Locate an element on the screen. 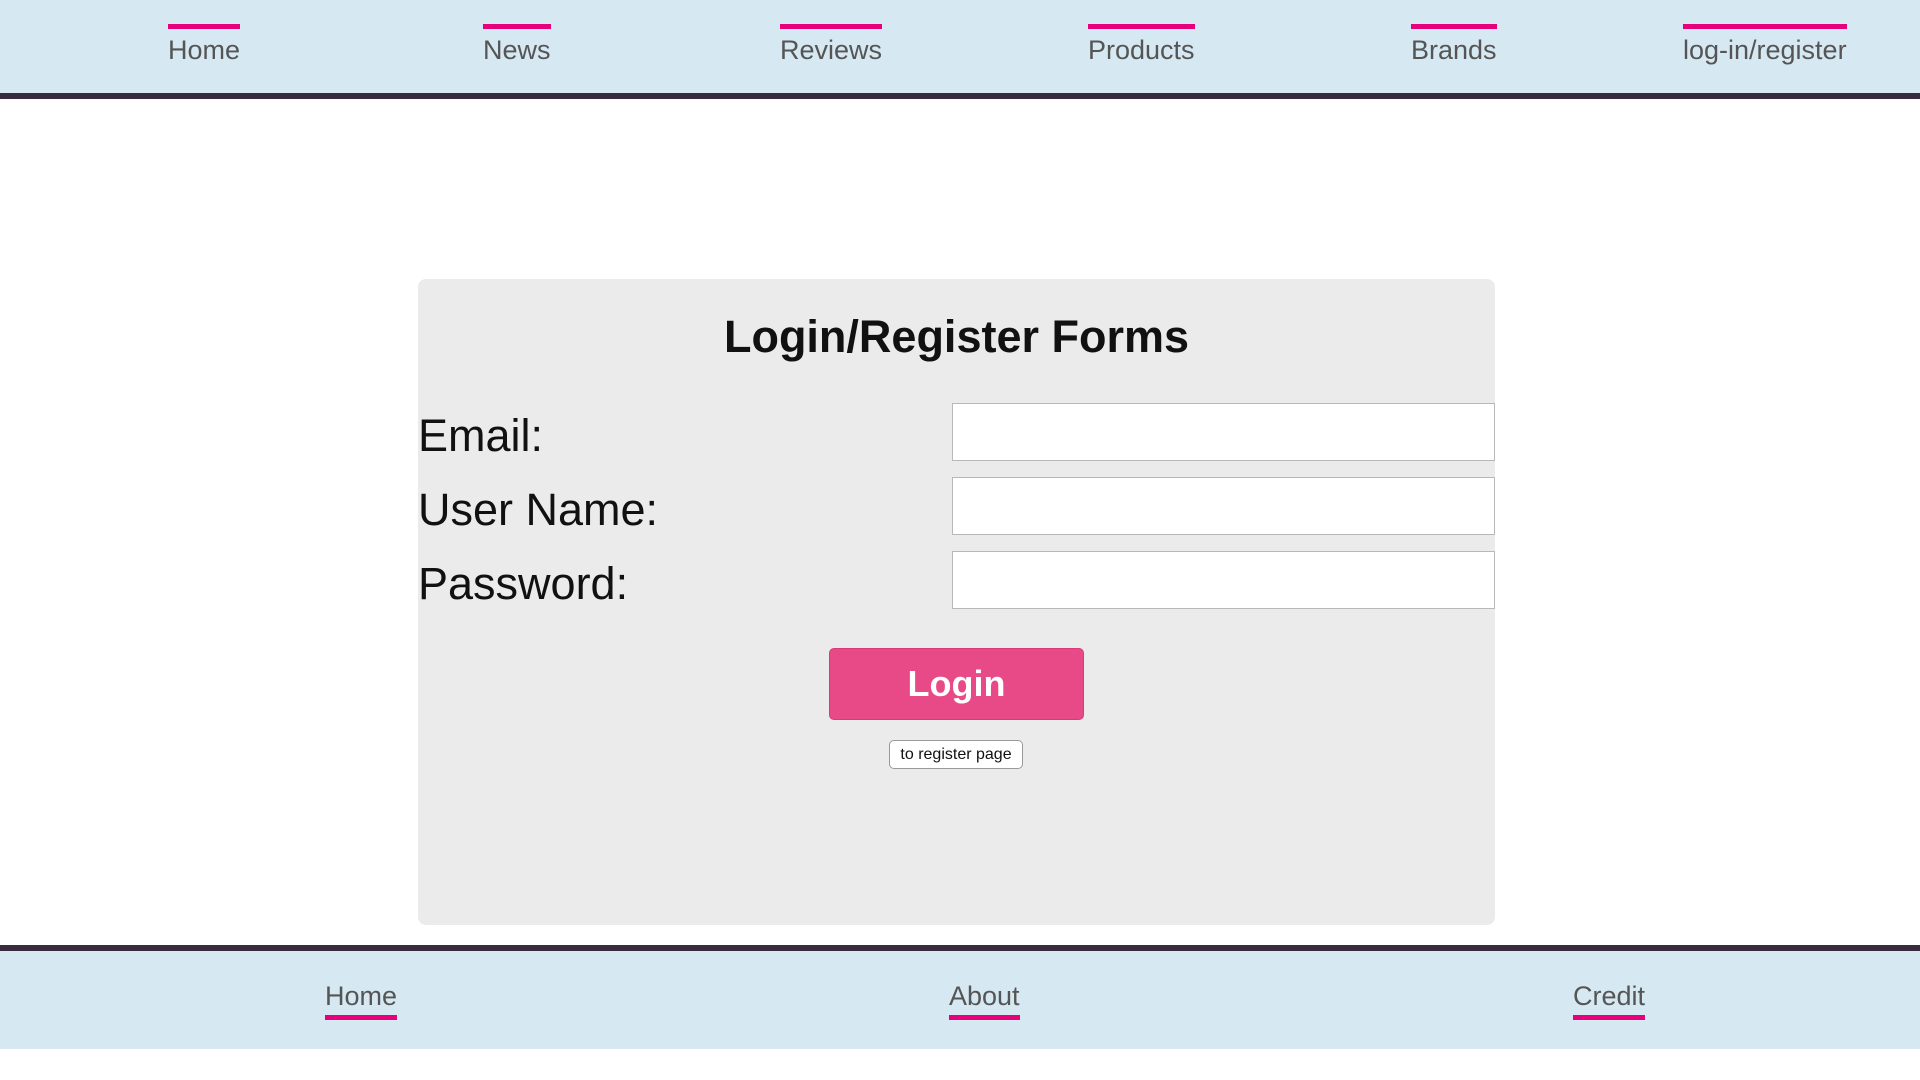 This screenshot has height=1080, width=1920. email-label: Email: is located at coordinates (481, 435).